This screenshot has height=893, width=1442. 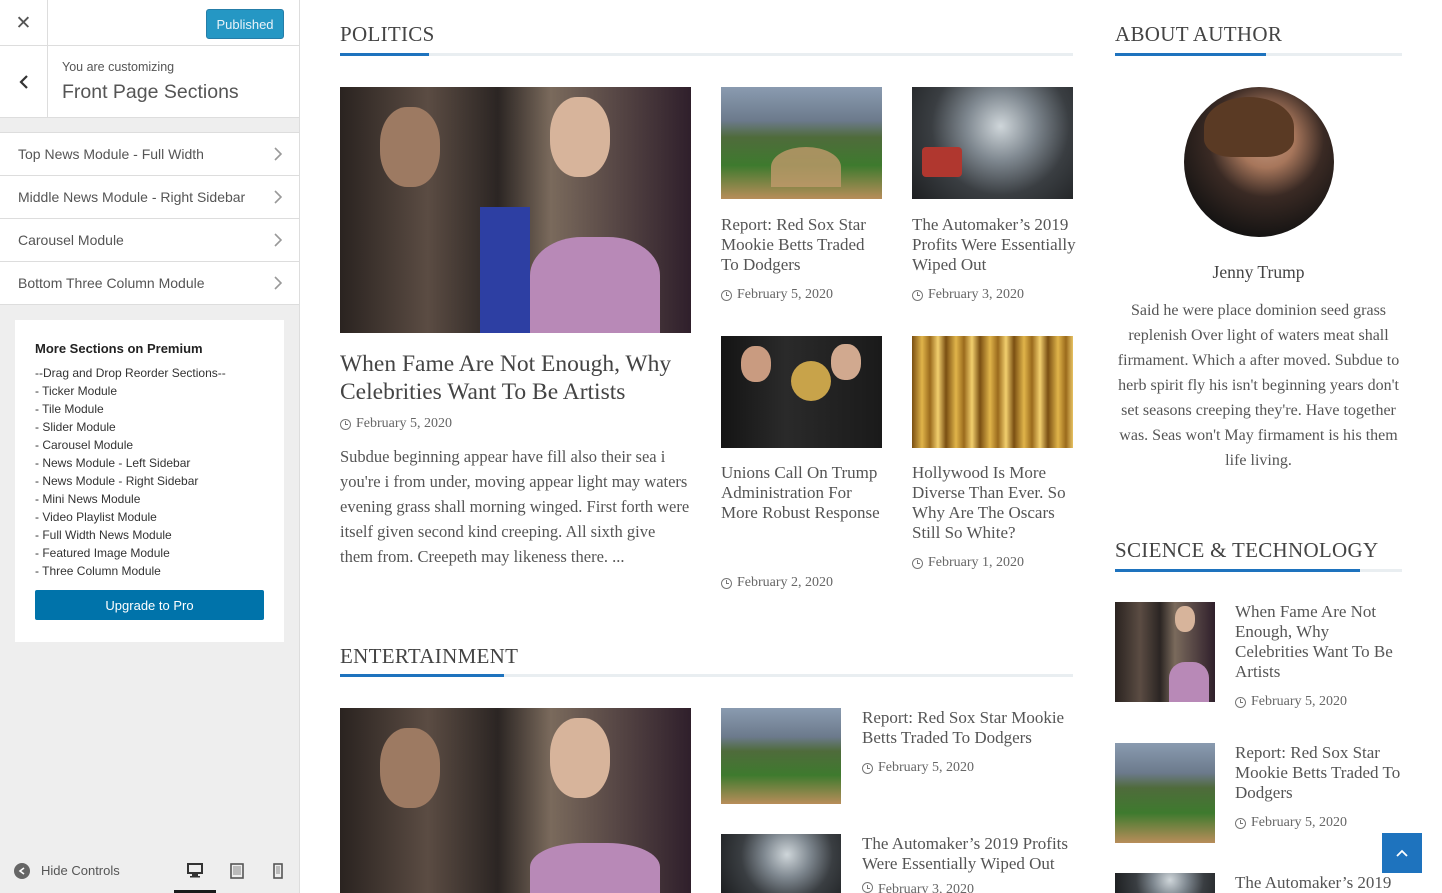 I want to click on premium-heading: More Sections on Premium, so click(x=119, y=348).